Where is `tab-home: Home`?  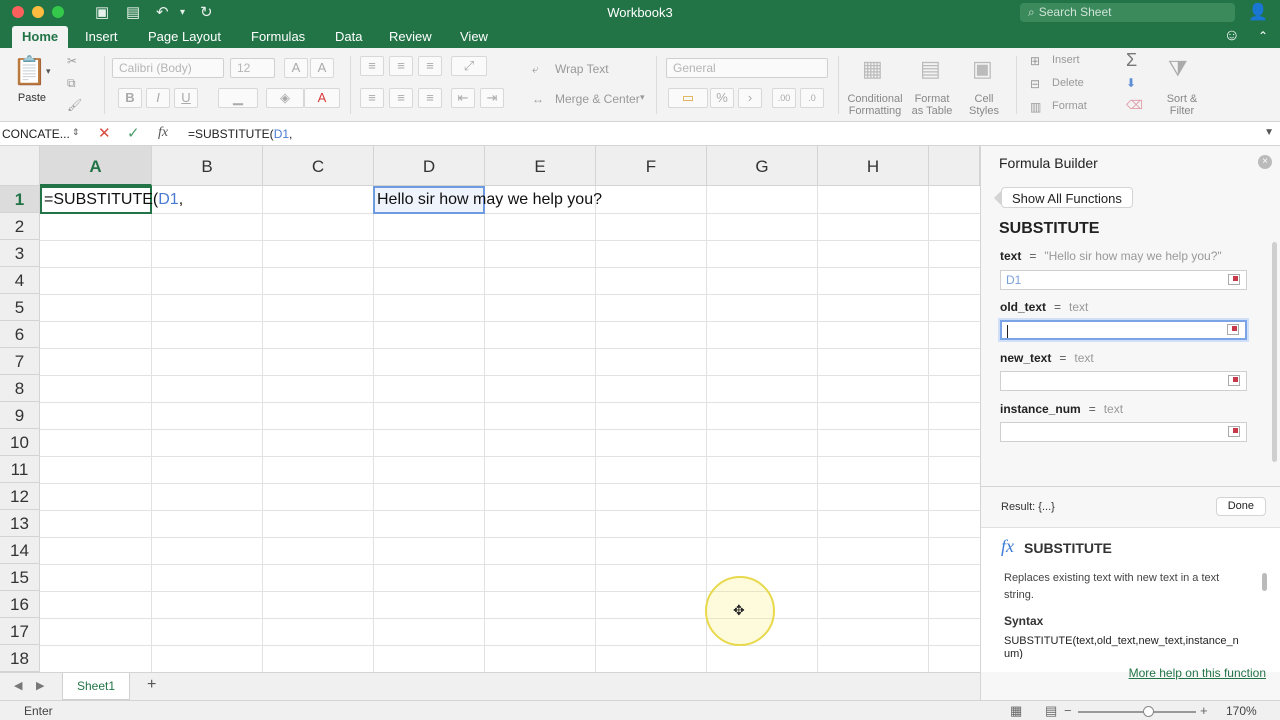
tab-home: Home is located at coordinates (40, 37).